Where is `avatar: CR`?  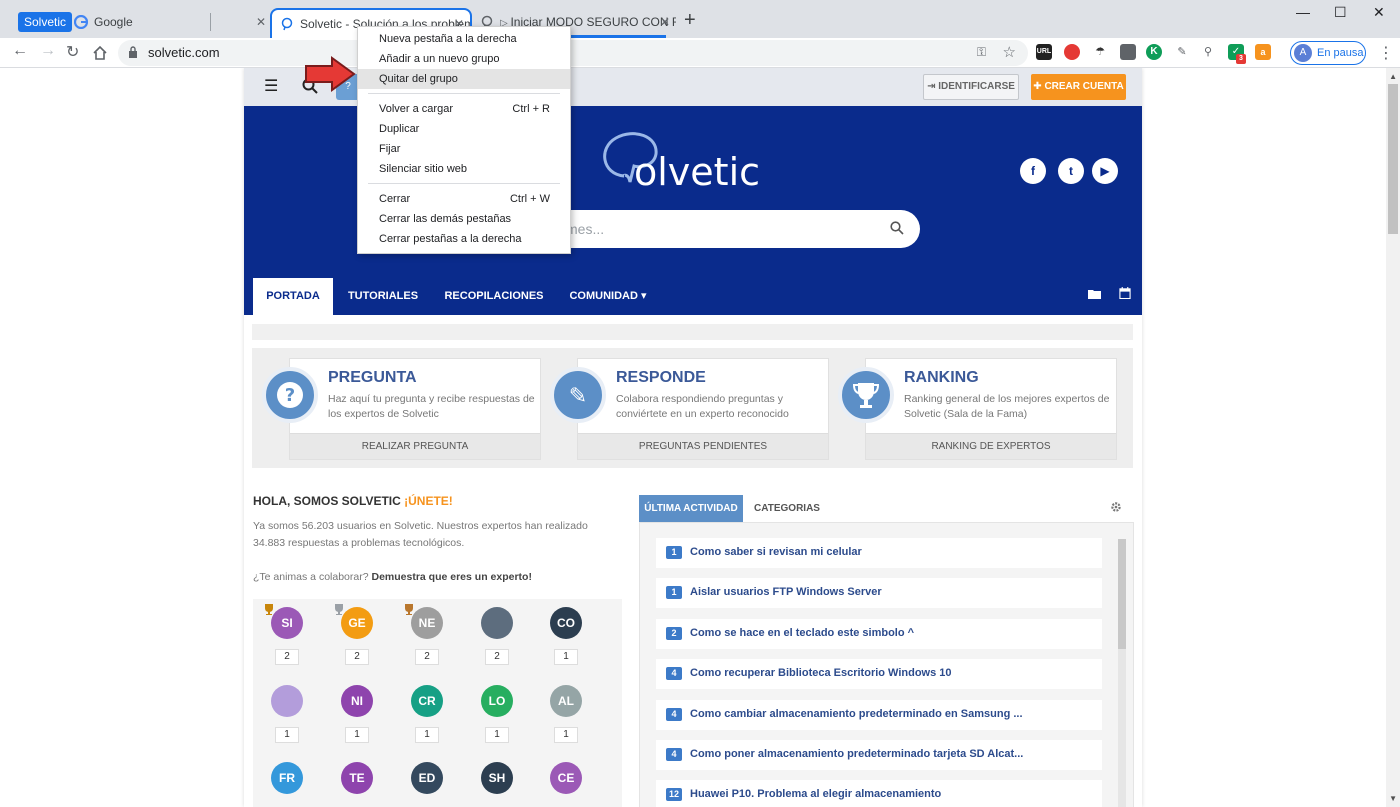
avatar: CR is located at coordinates (427, 701).